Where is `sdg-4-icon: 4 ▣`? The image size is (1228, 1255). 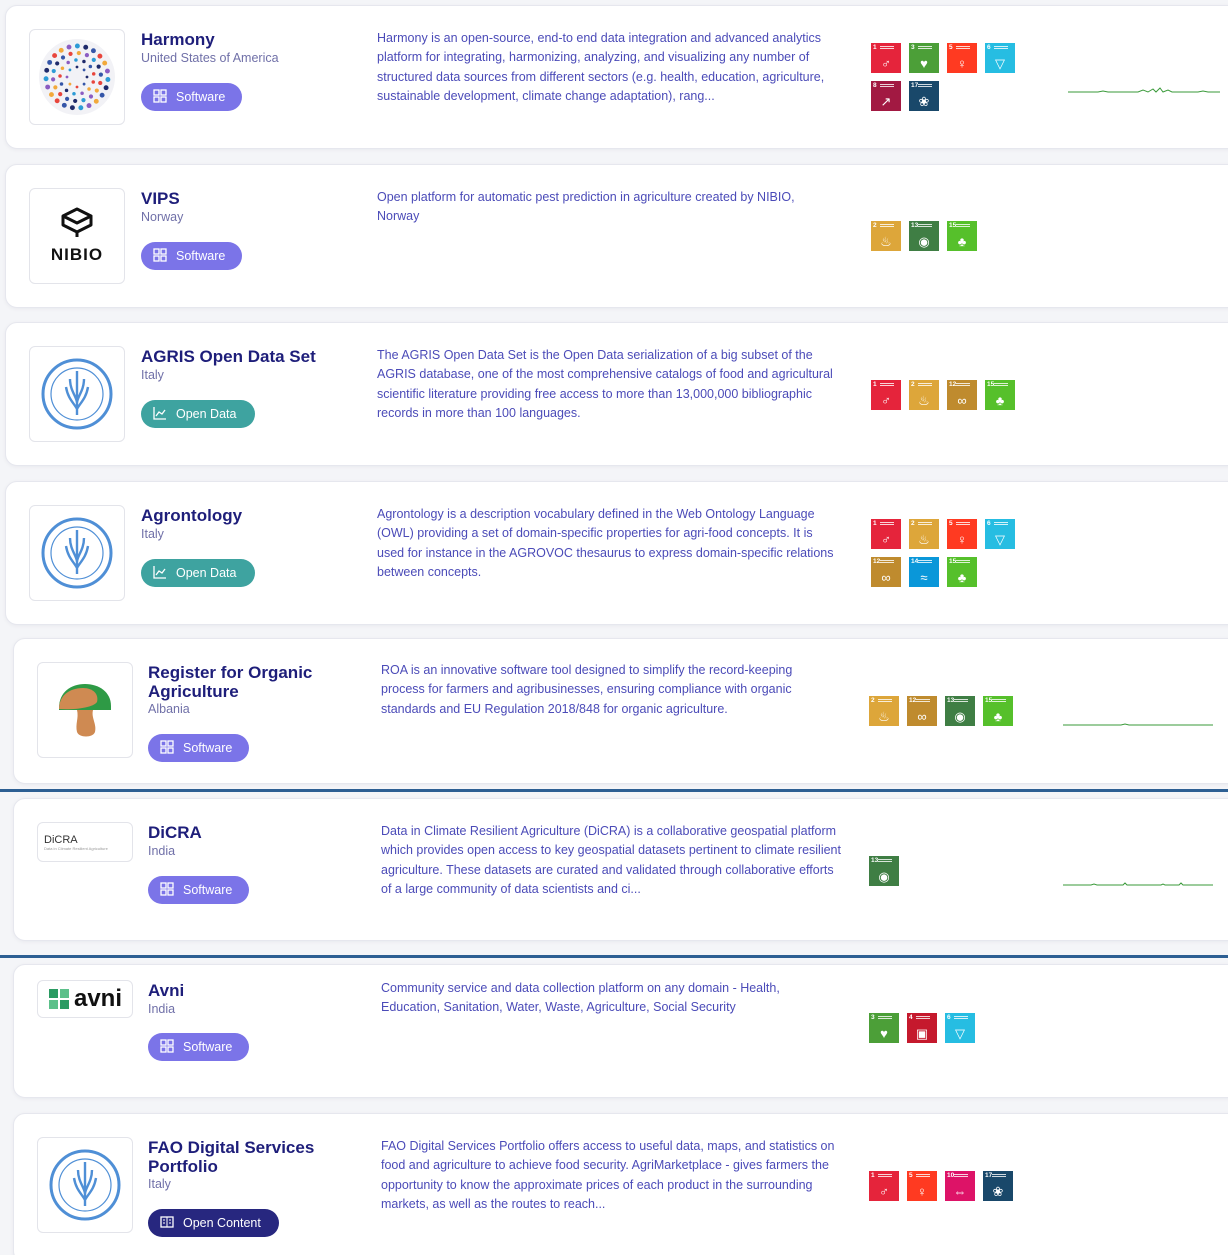 sdg-4-icon: 4 ▣ is located at coordinates (922, 1028).